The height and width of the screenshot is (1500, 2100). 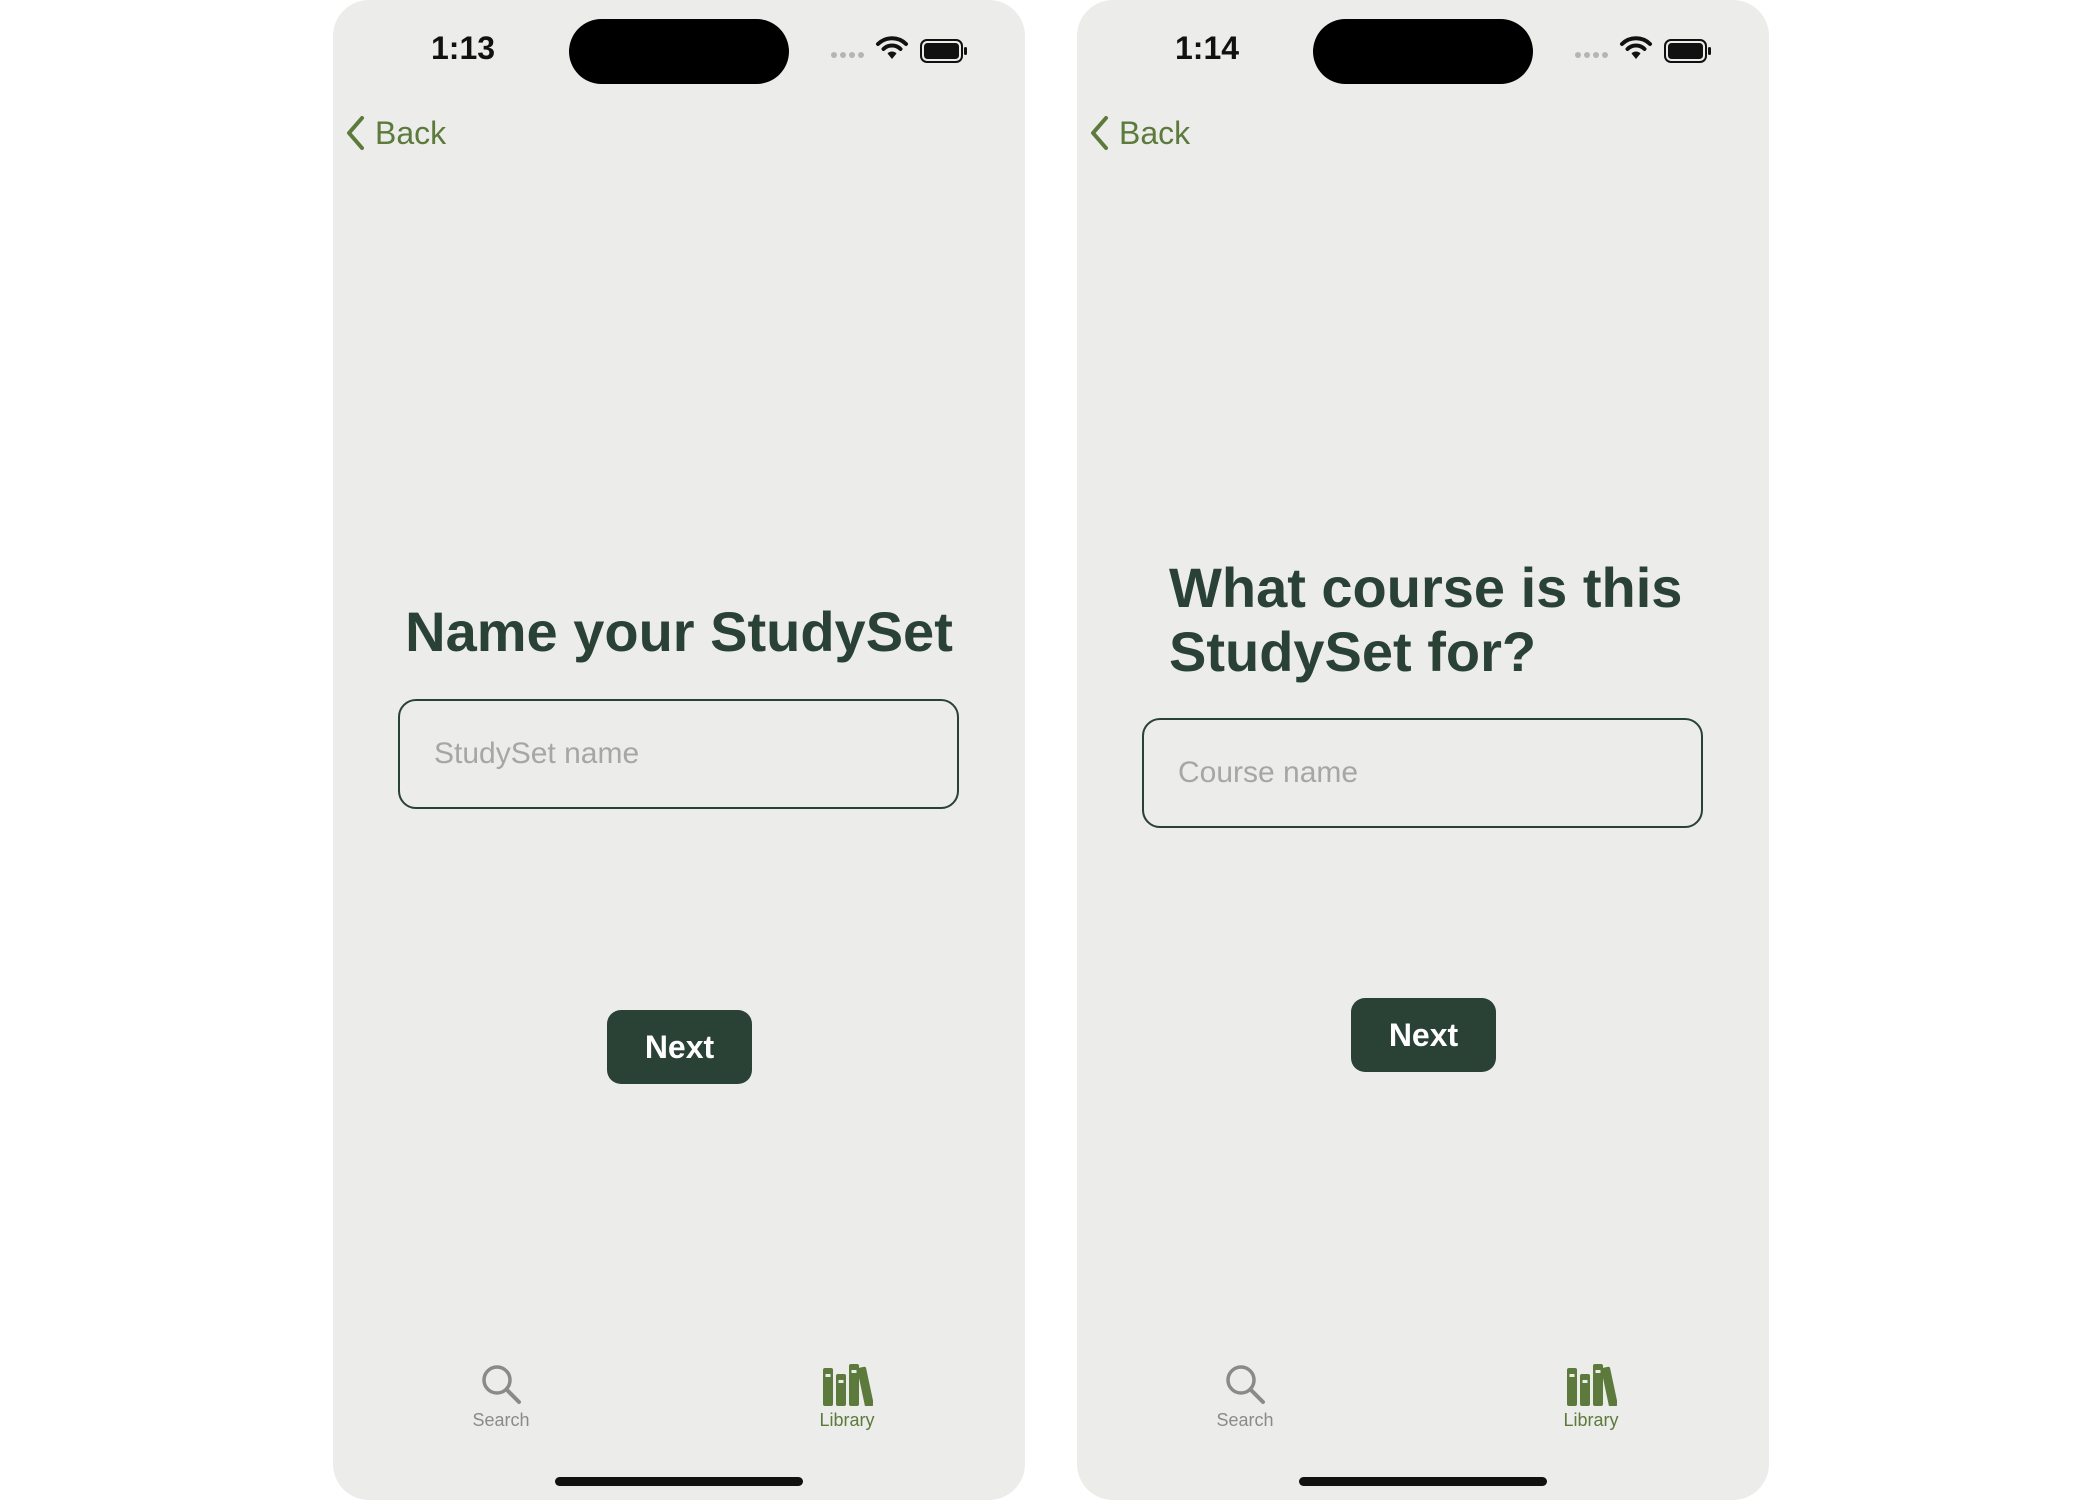 I want to click on course-name-input, so click(x=1422, y=773).